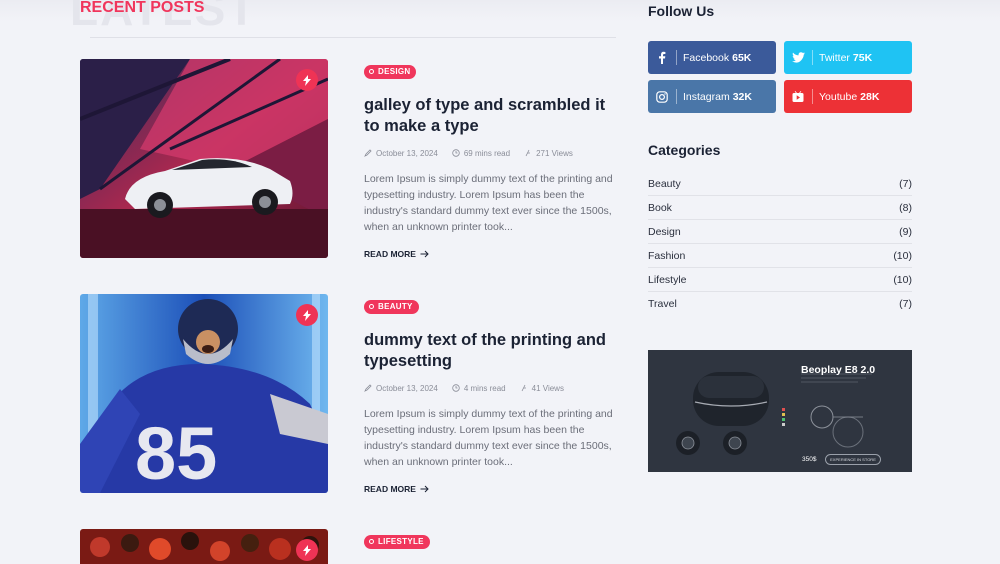 This screenshot has width=1000, height=564. What do you see at coordinates (834, 57) in the screenshot?
I see `social-name: Twitter` at bounding box center [834, 57].